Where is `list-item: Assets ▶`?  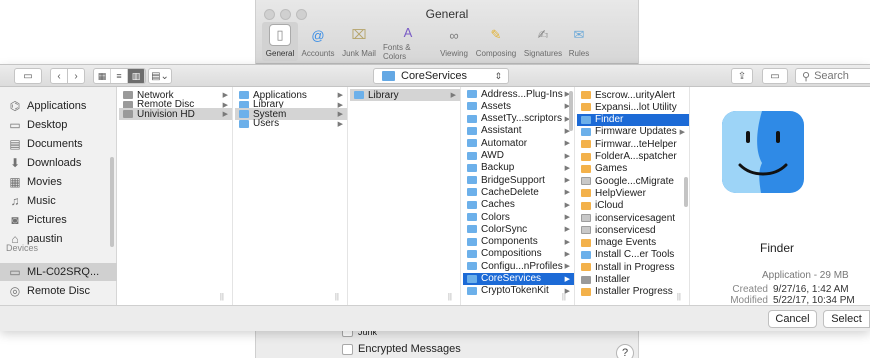 list-item: Assets ▶ is located at coordinates (518, 106).